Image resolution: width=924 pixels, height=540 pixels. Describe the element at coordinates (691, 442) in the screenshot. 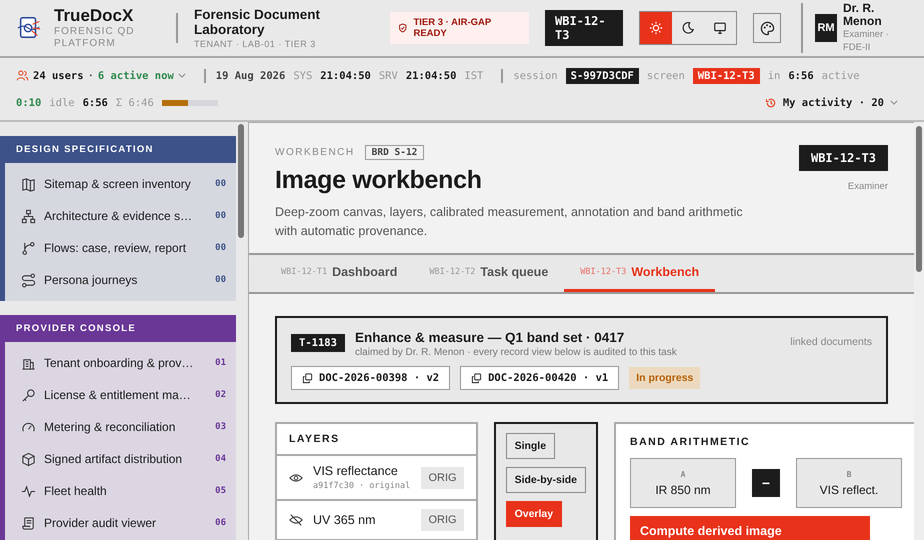

I see `panel-title: BAND ARITHMETIC` at that location.